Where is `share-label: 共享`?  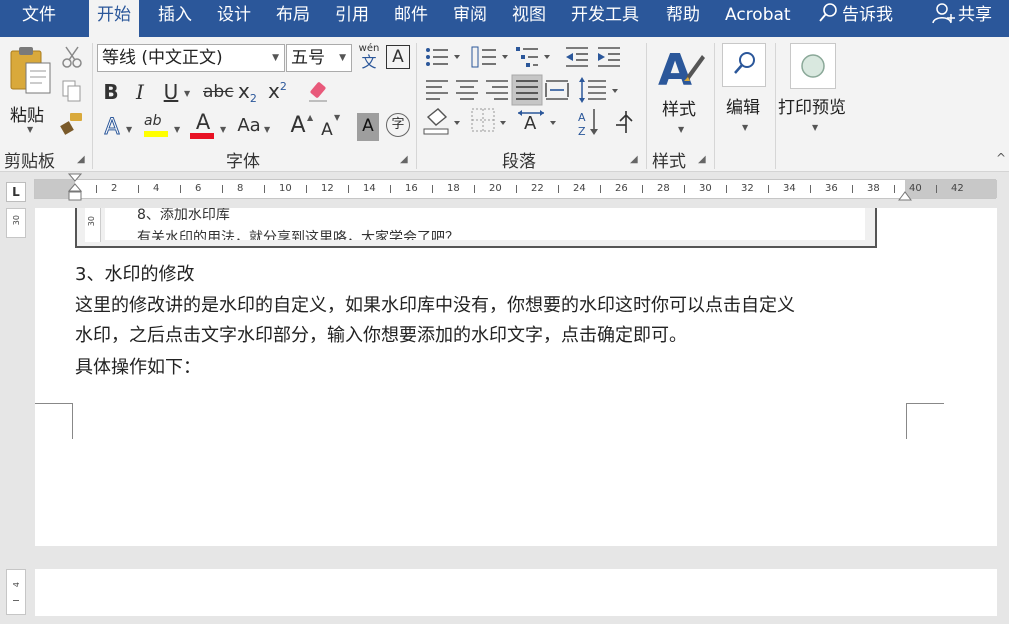
share-label: 共享 is located at coordinates (975, 15).